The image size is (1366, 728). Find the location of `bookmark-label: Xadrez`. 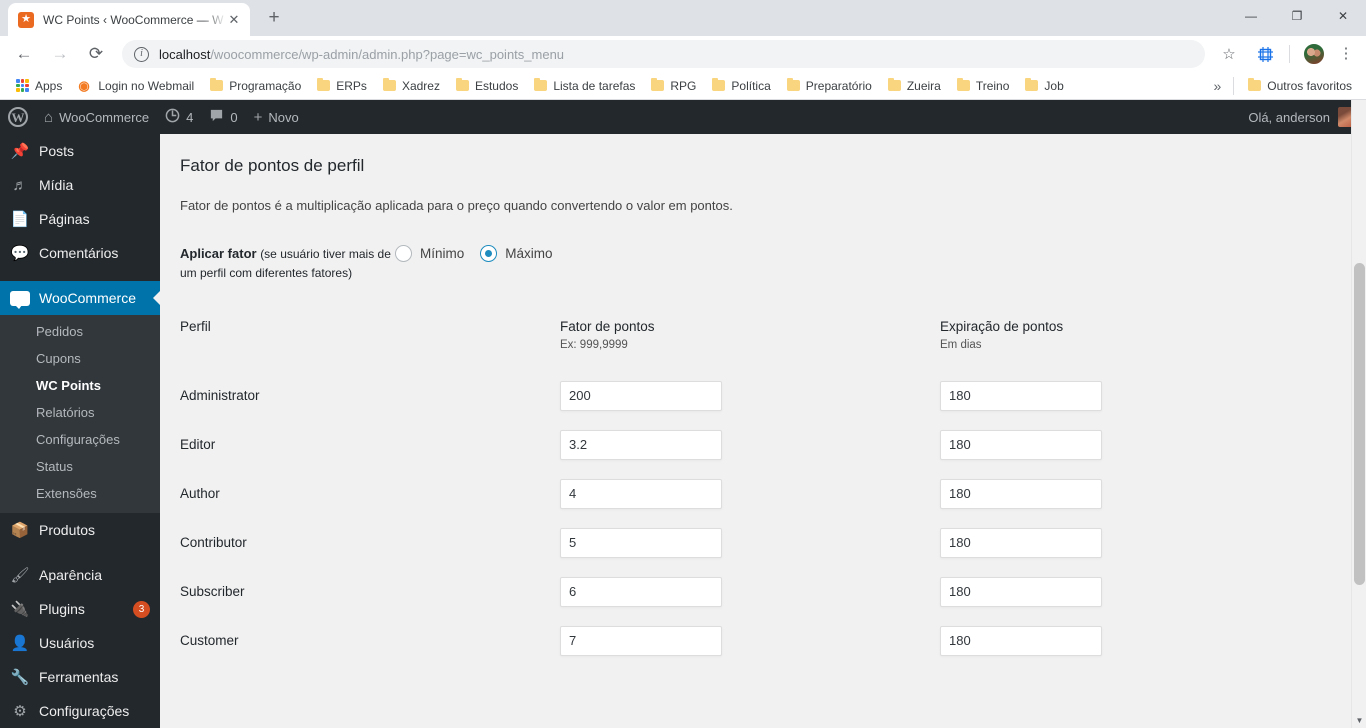

bookmark-label: Xadrez is located at coordinates (420, 85).